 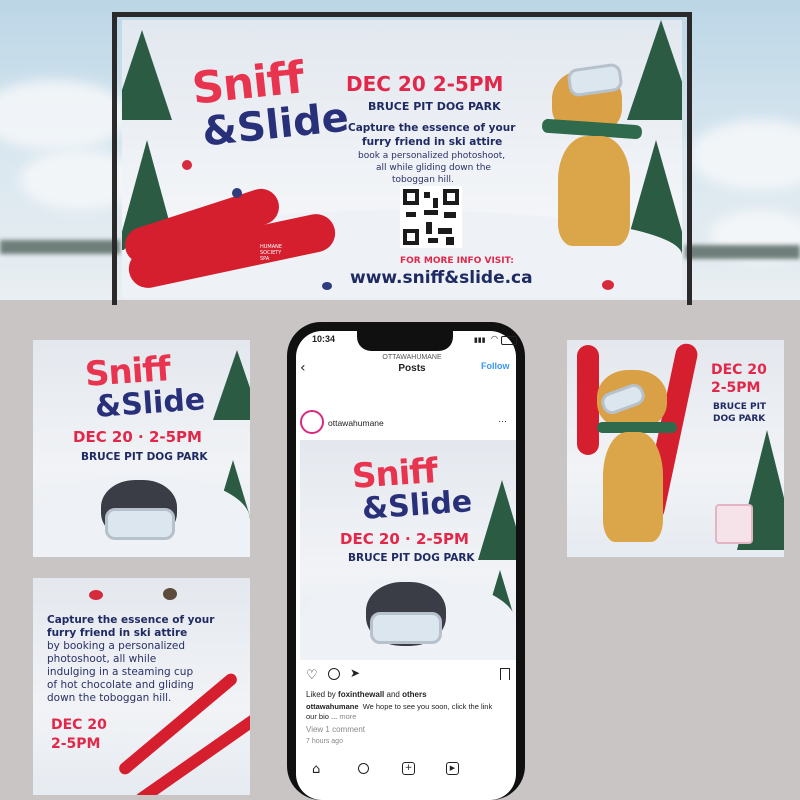 I want to click on post-date: DEC 20 · 2-5PM, so click(x=404, y=539).